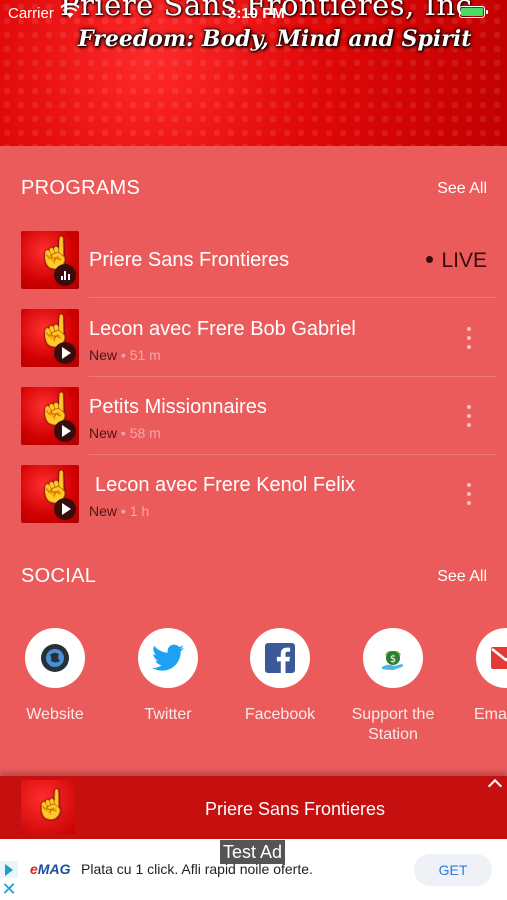 This screenshot has width=507, height=900. I want to click on program-title: Priere Sans Frontieres, so click(189, 260).